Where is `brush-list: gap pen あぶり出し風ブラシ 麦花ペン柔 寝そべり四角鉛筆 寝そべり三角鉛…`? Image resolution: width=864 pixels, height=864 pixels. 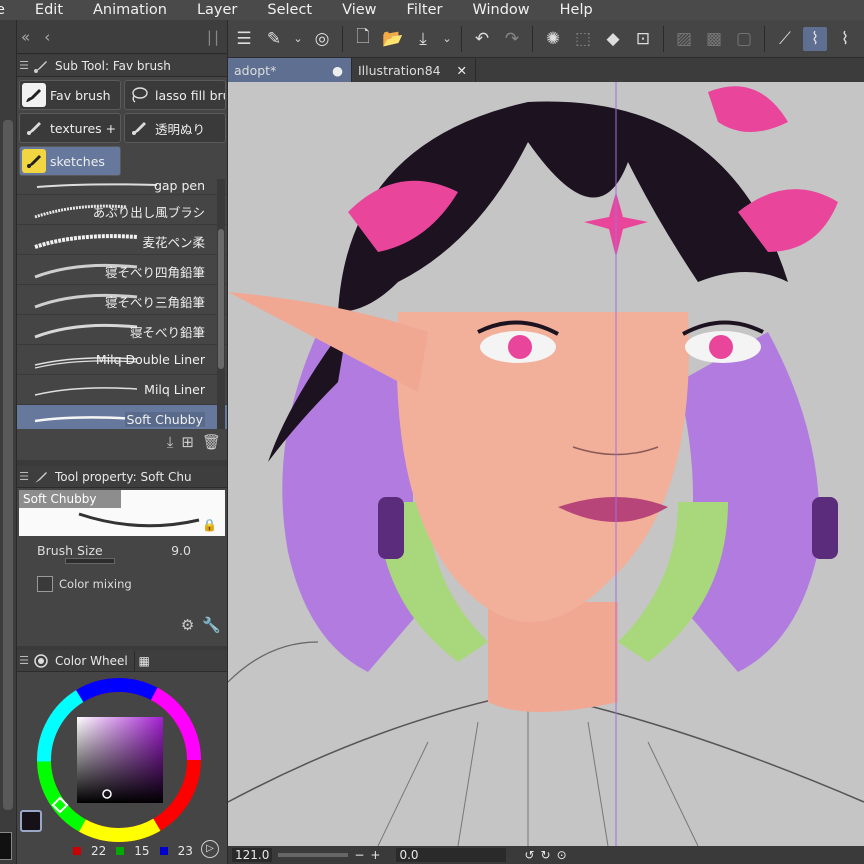
brush-list: gap pen あぶり出し風ブラシ 麦花ペン柔 寝そべり四角鉛筆 寝そべり三角鉛… is located at coordinates (122, 304).